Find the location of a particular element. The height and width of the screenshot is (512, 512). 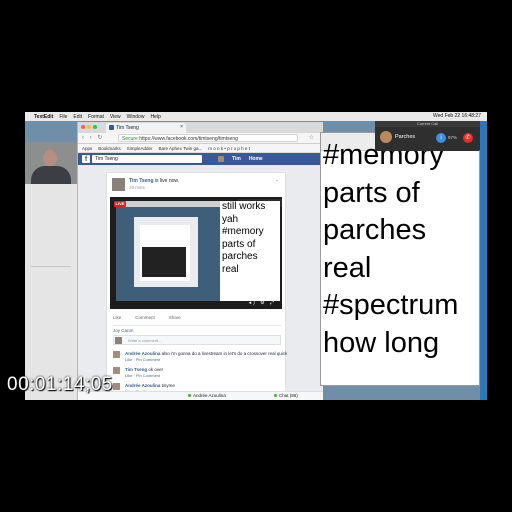

left-panel is located at coordinates (51, 292).